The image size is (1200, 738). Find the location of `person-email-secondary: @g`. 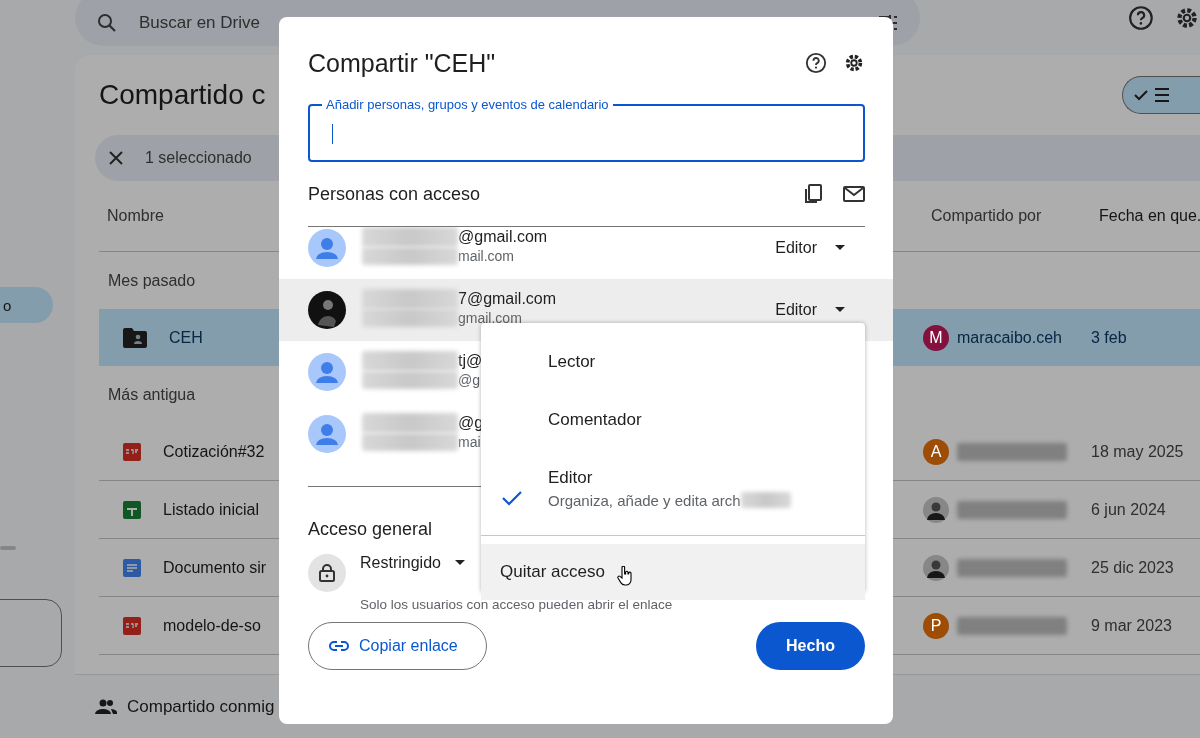

person-email-secondary: @g is located at coordinates (469, 380).